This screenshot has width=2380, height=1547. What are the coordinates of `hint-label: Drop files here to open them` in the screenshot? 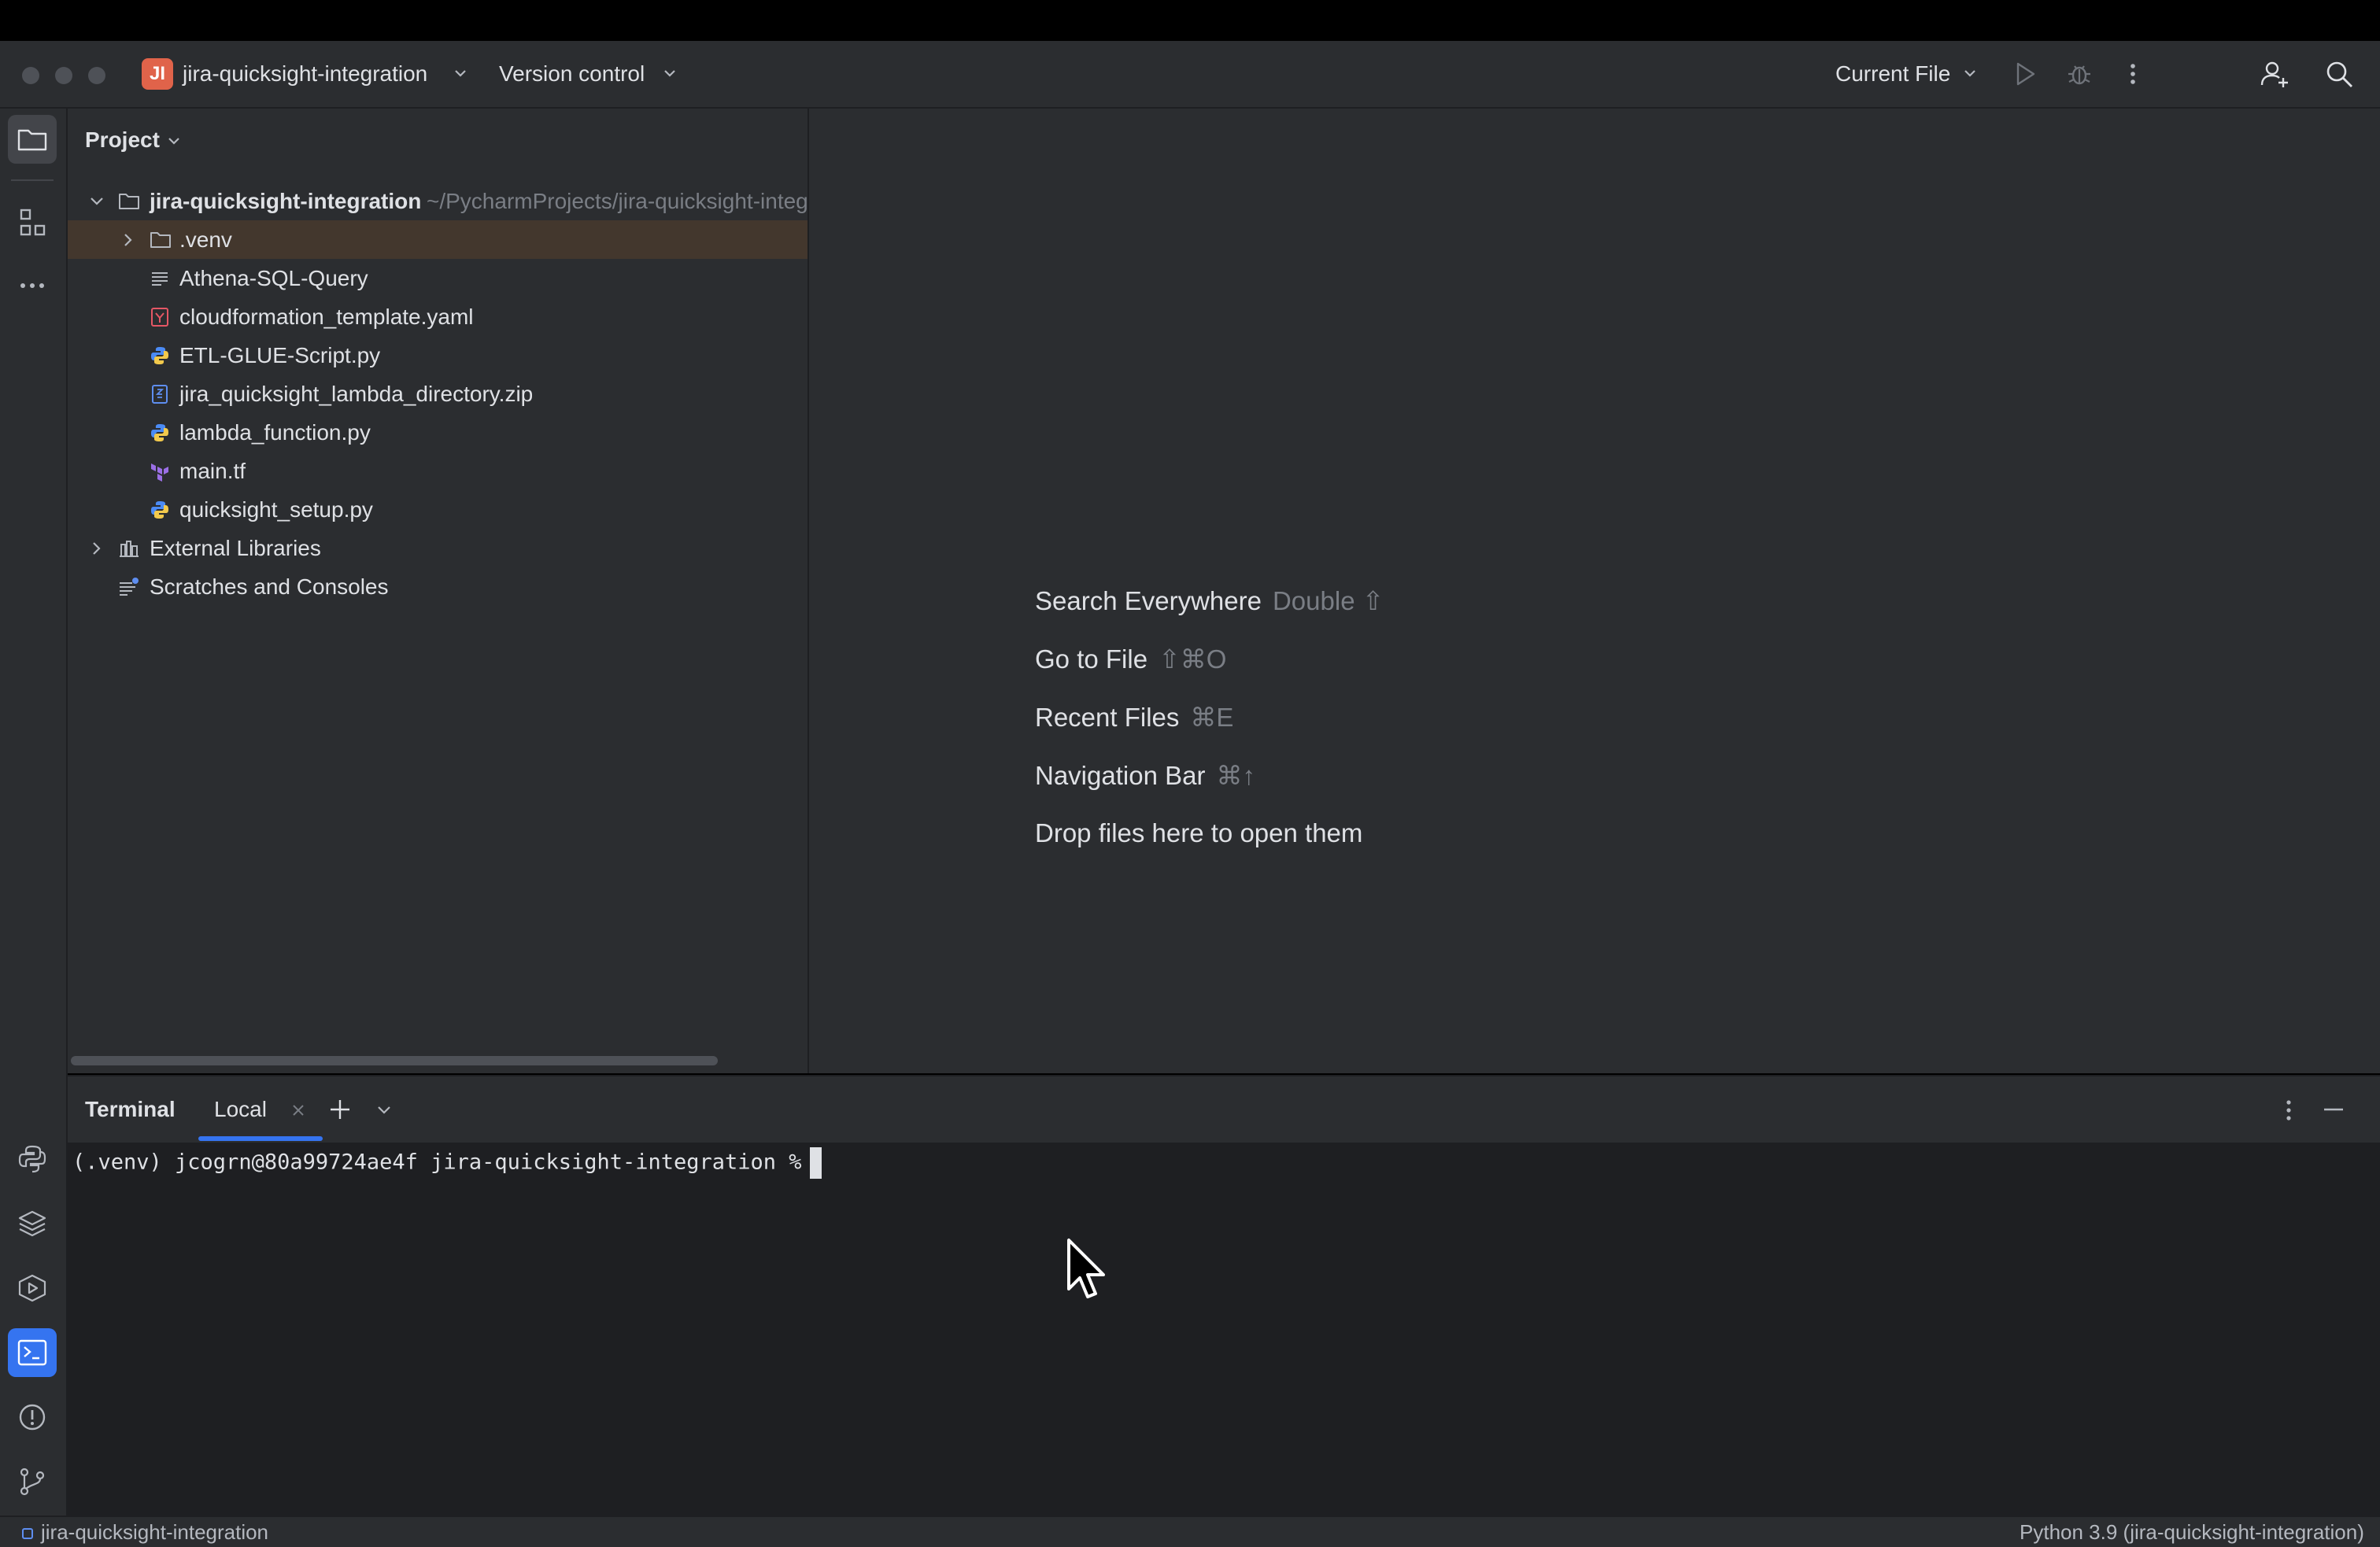 It's located at (1199, 832).